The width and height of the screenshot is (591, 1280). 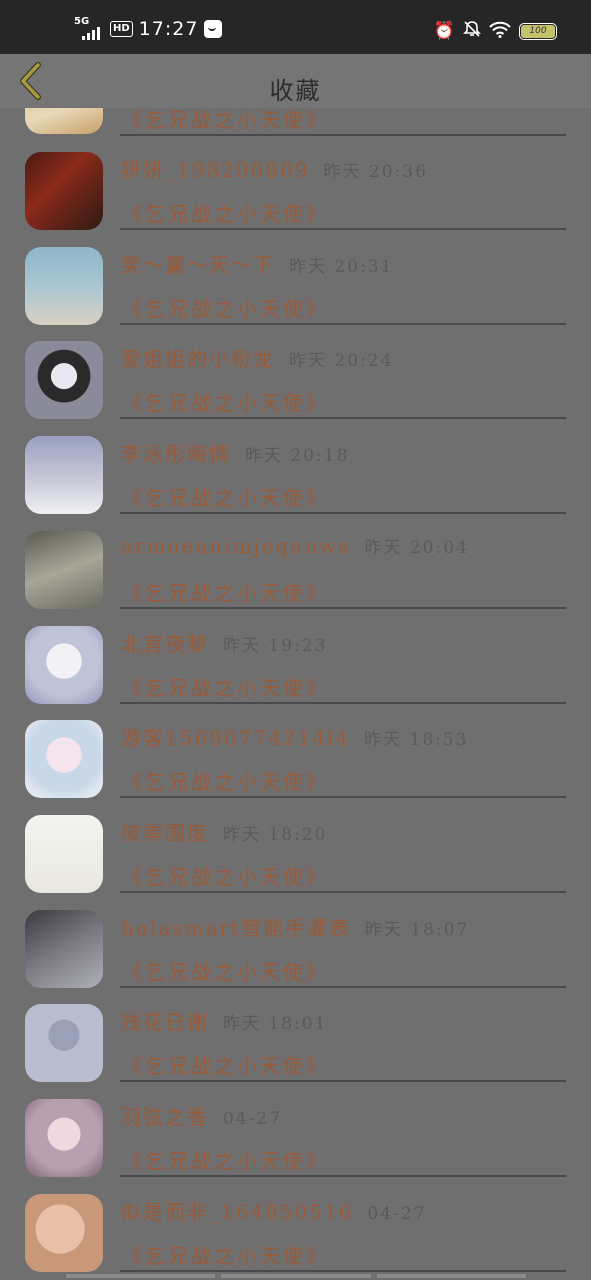 I want to click on timestamp: 昨天 20:24, so click(x=341, y=361).